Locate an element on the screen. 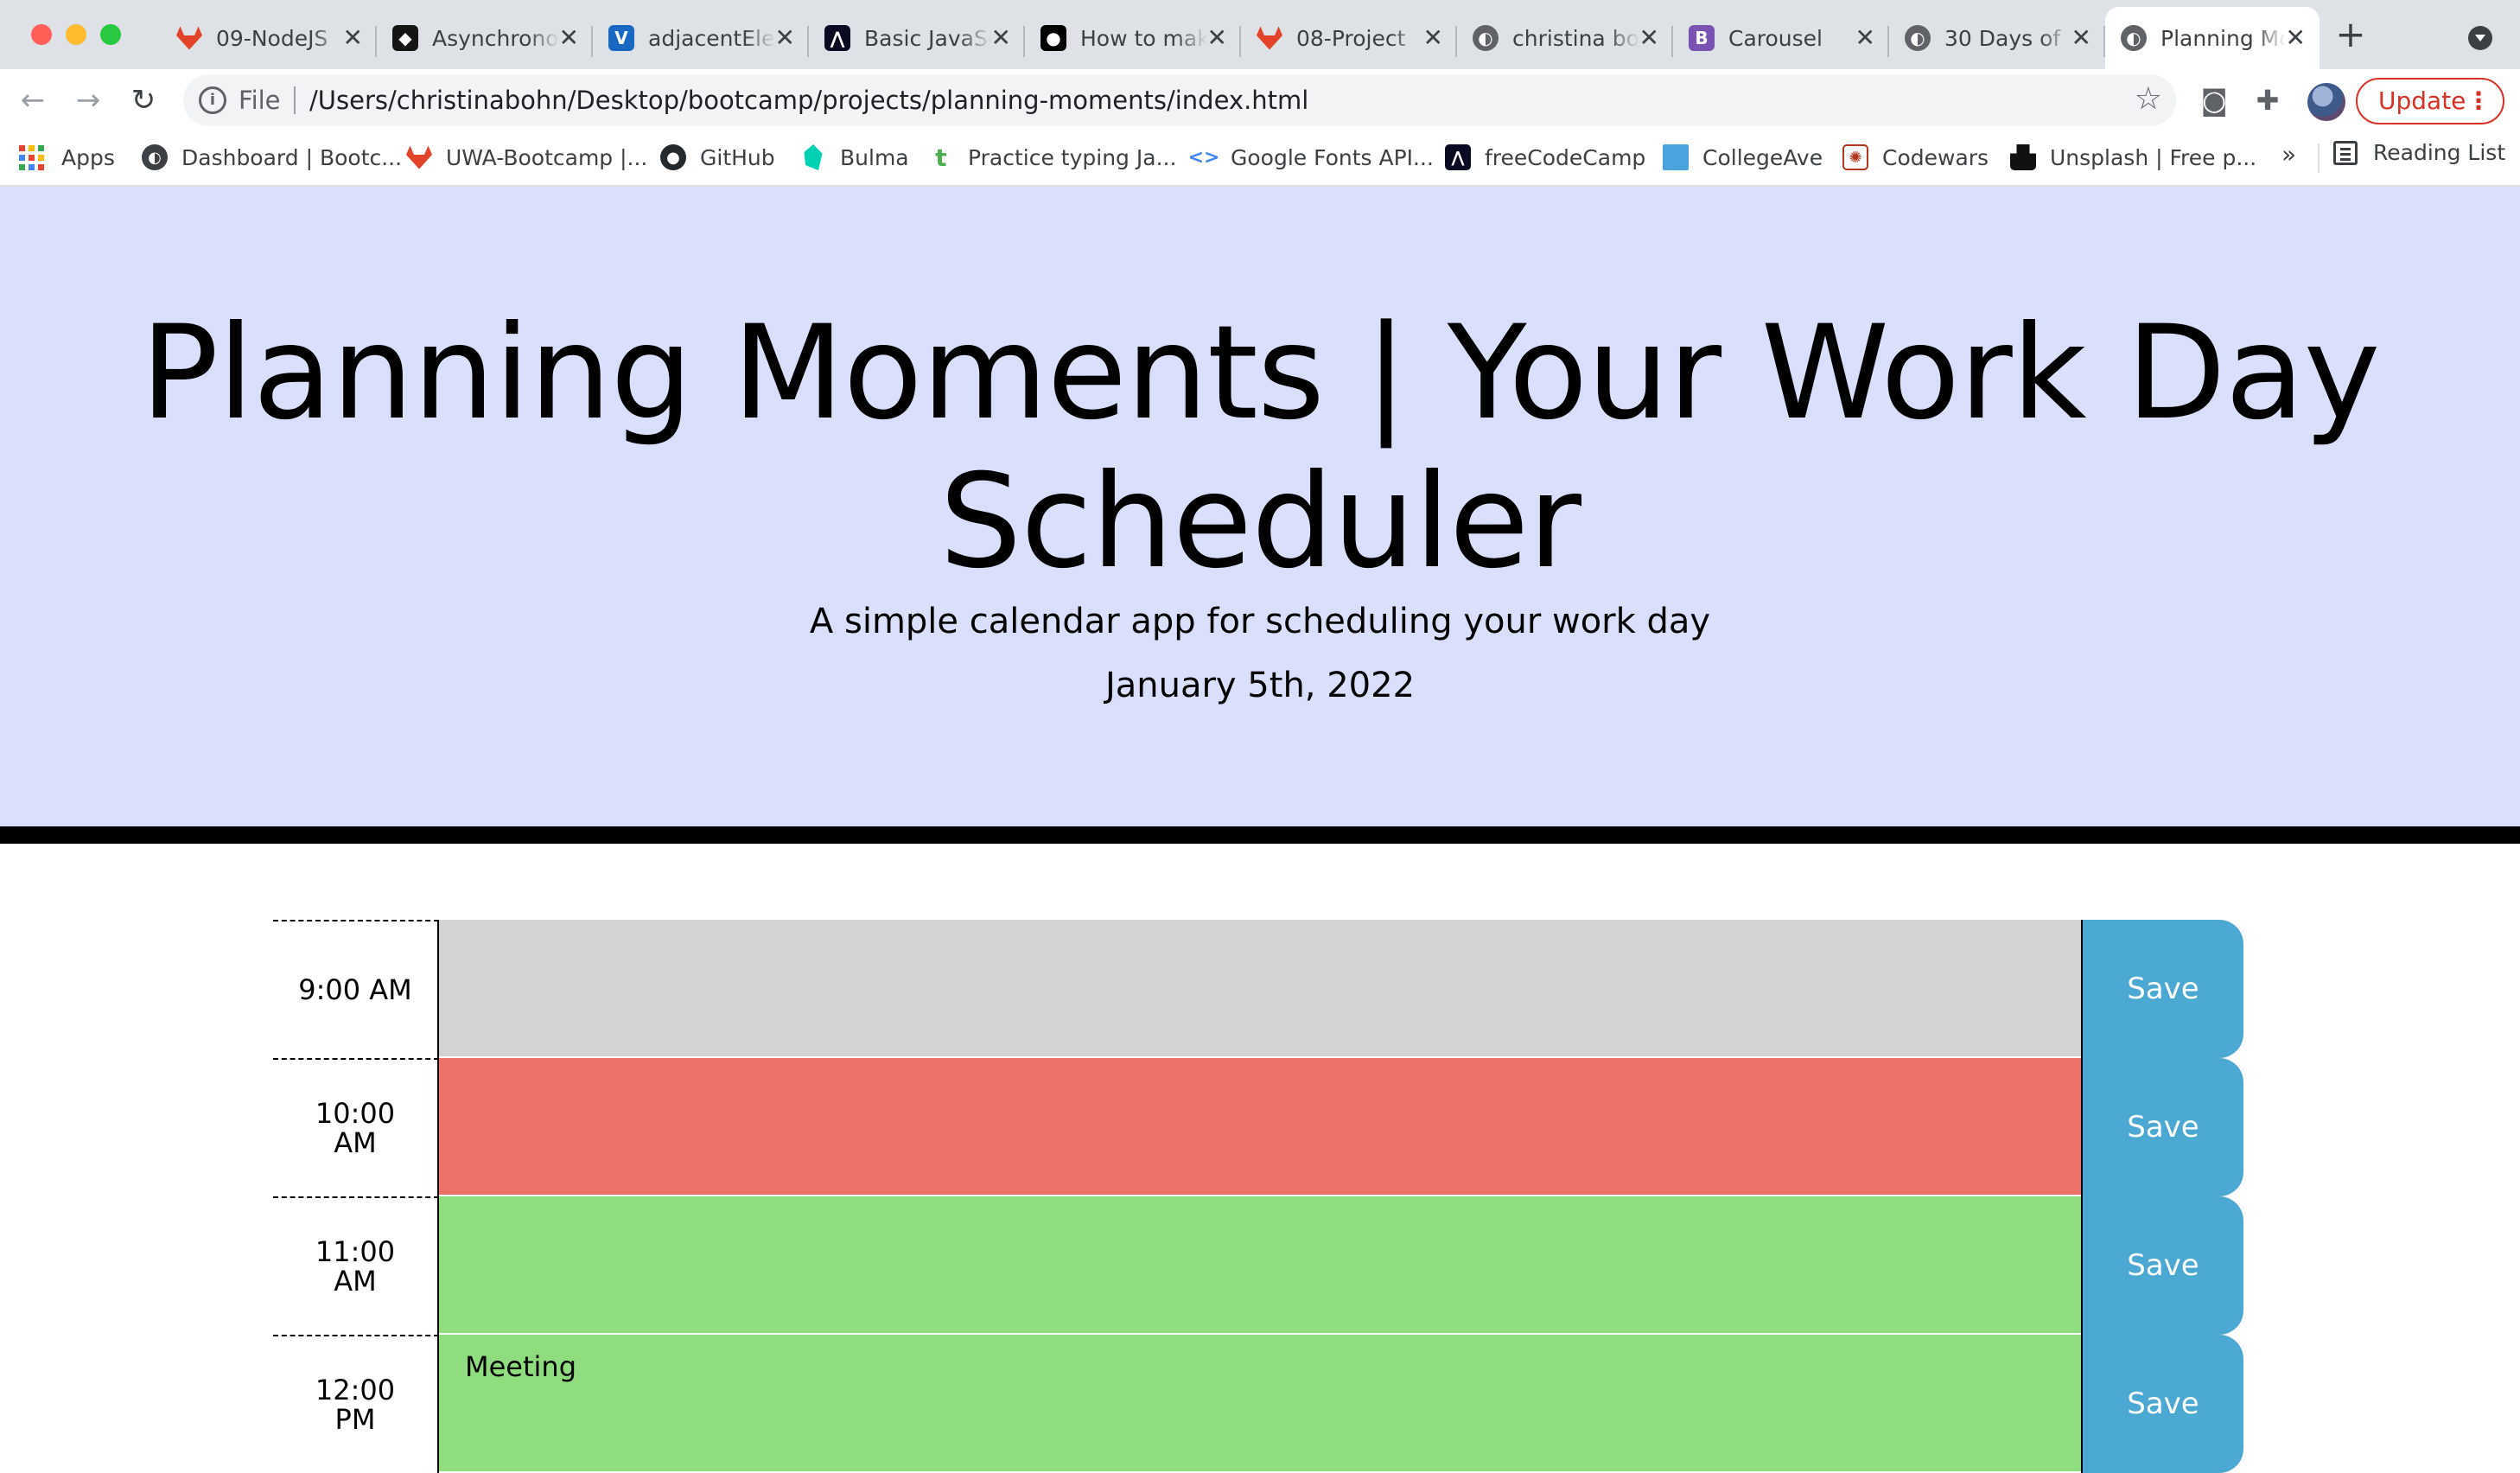  tab-title: Planning Moments is located at coordinates (2223, 38).